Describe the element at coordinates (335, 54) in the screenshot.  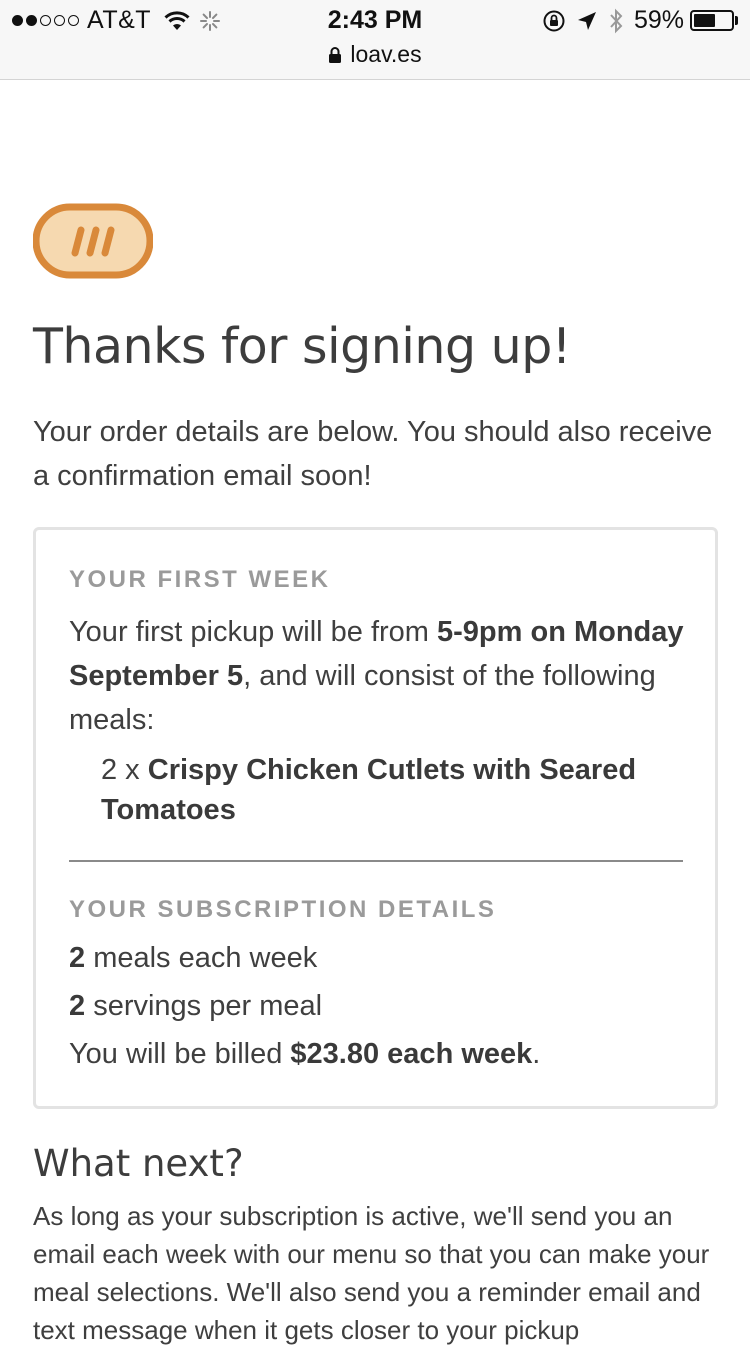
I see `lock-icon` at that location.